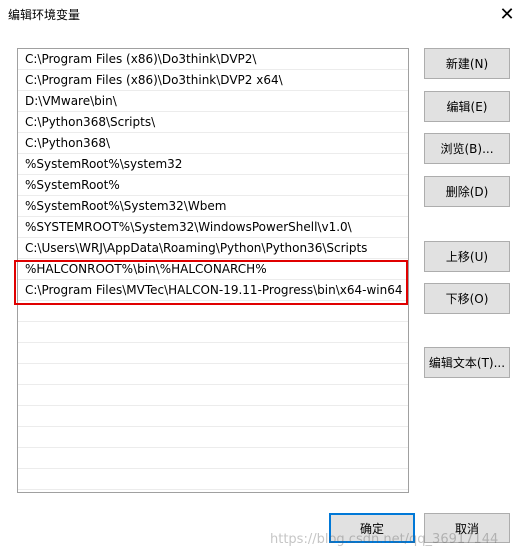  What do you see at coordinates (213, 101) in the screenshot?
I see `list-item: D:\VMware\bin\` at bounding box center [213, 101].